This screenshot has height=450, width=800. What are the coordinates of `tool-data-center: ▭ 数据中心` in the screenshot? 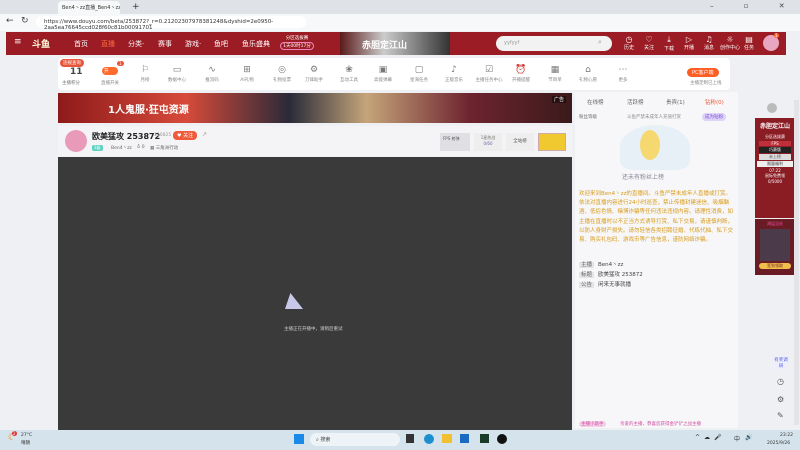 It's located at (177, 74).